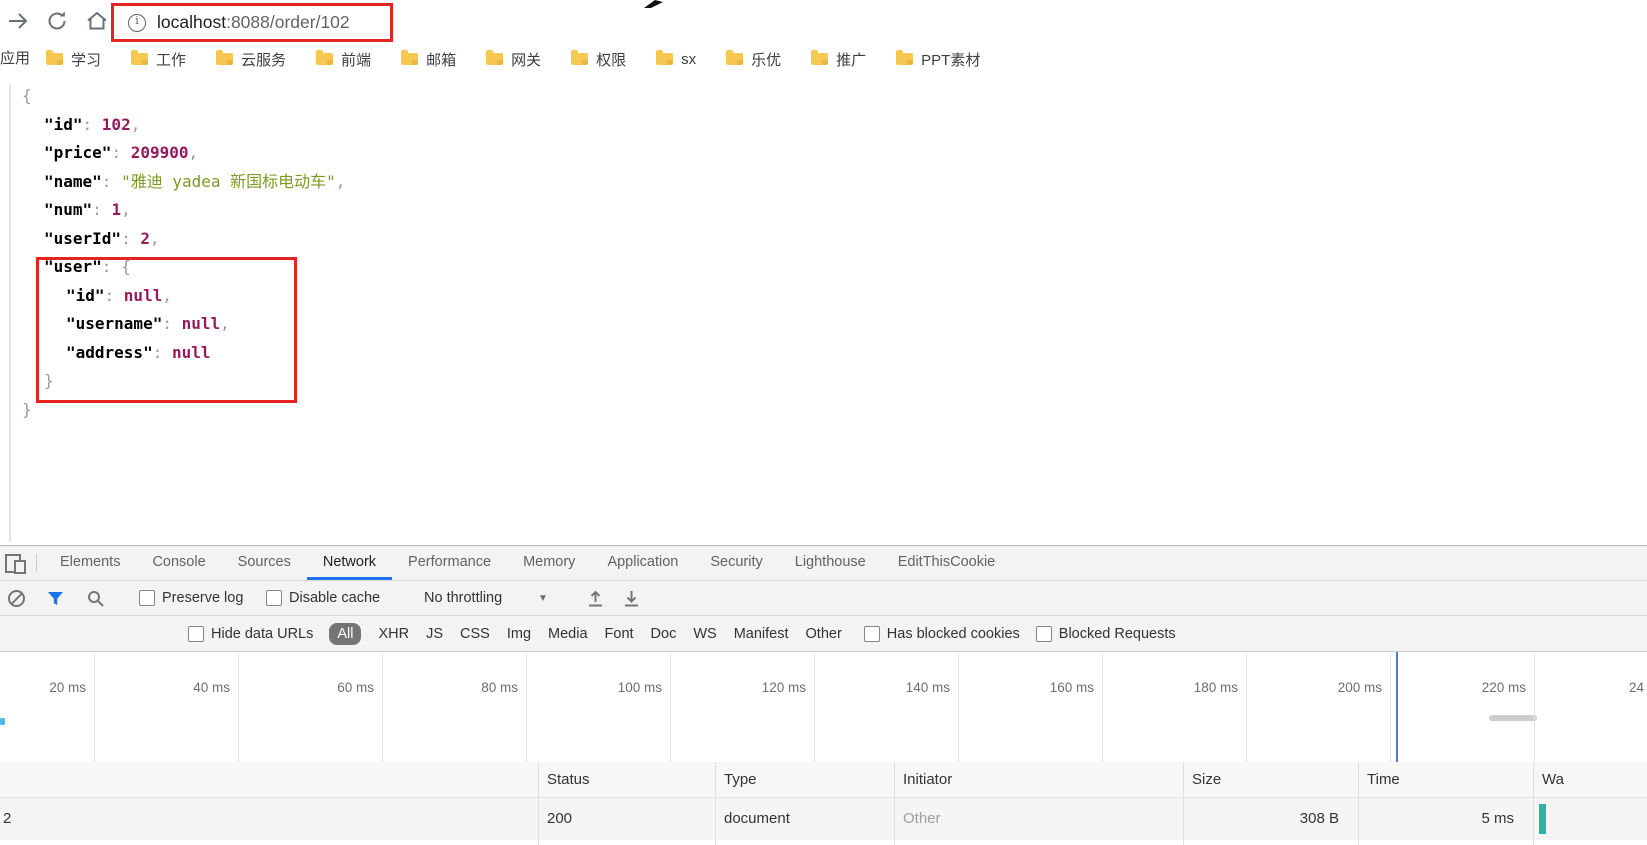 The width and height of the screenshot is (1647, 845). I want to click on cursor-artifact, so click(653, 4).